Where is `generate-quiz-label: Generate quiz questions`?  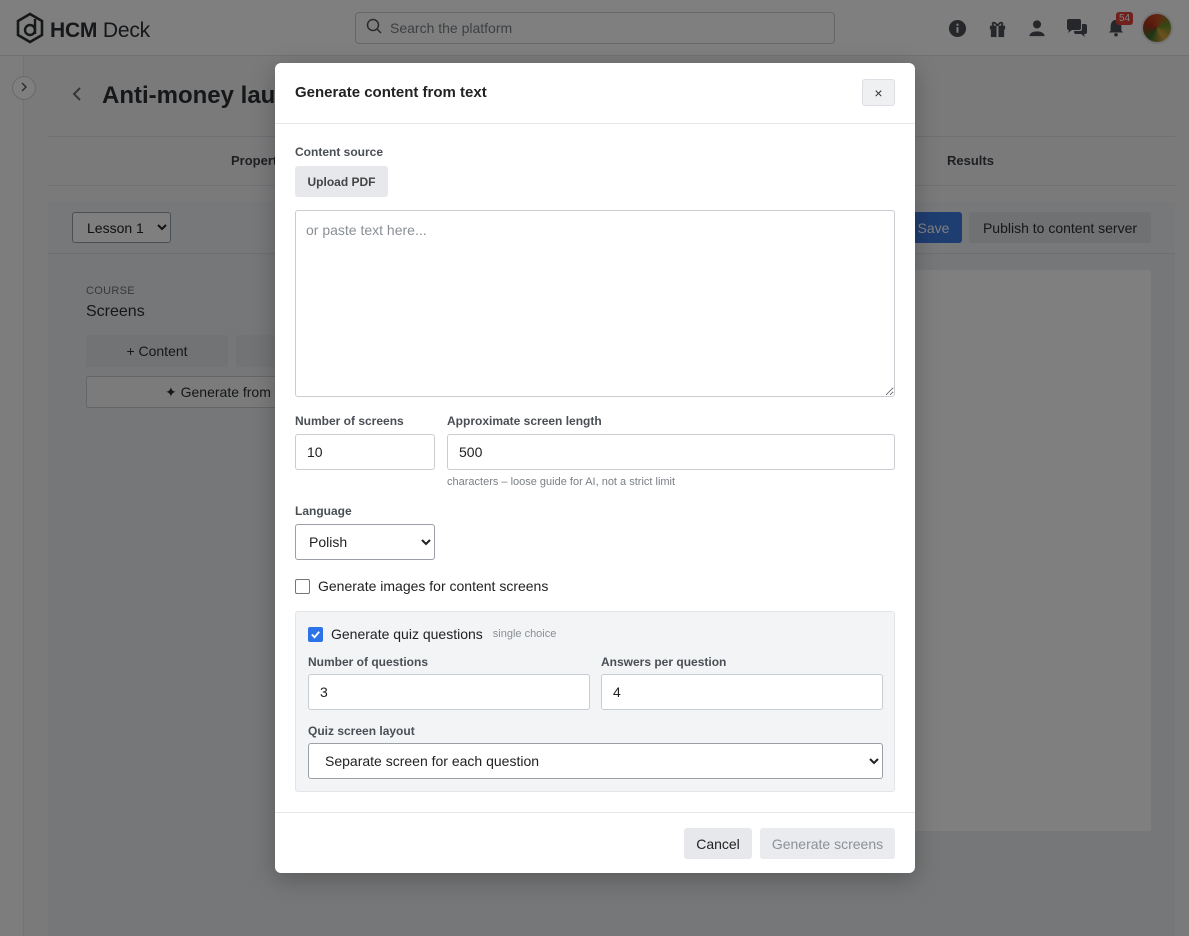 generate-quiz-label: Generate quiz questions is located at coordinates (407, 634).